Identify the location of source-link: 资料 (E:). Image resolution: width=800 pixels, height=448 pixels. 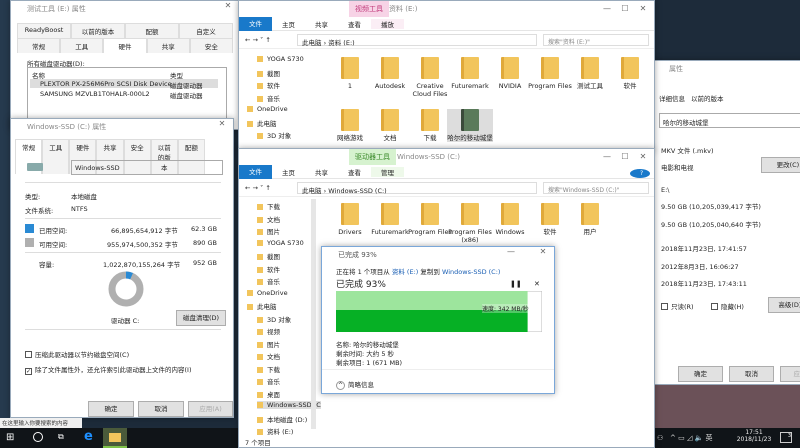
(405, 272).